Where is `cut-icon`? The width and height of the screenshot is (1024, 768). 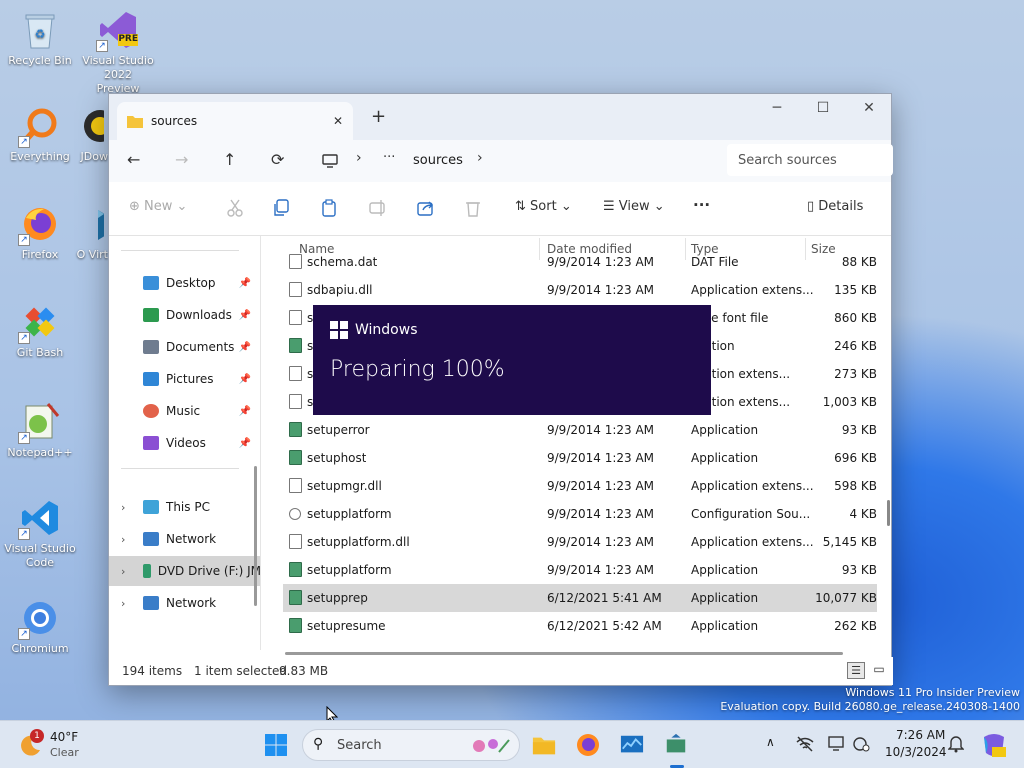 cut-icon is located at coordinates (235, 208).